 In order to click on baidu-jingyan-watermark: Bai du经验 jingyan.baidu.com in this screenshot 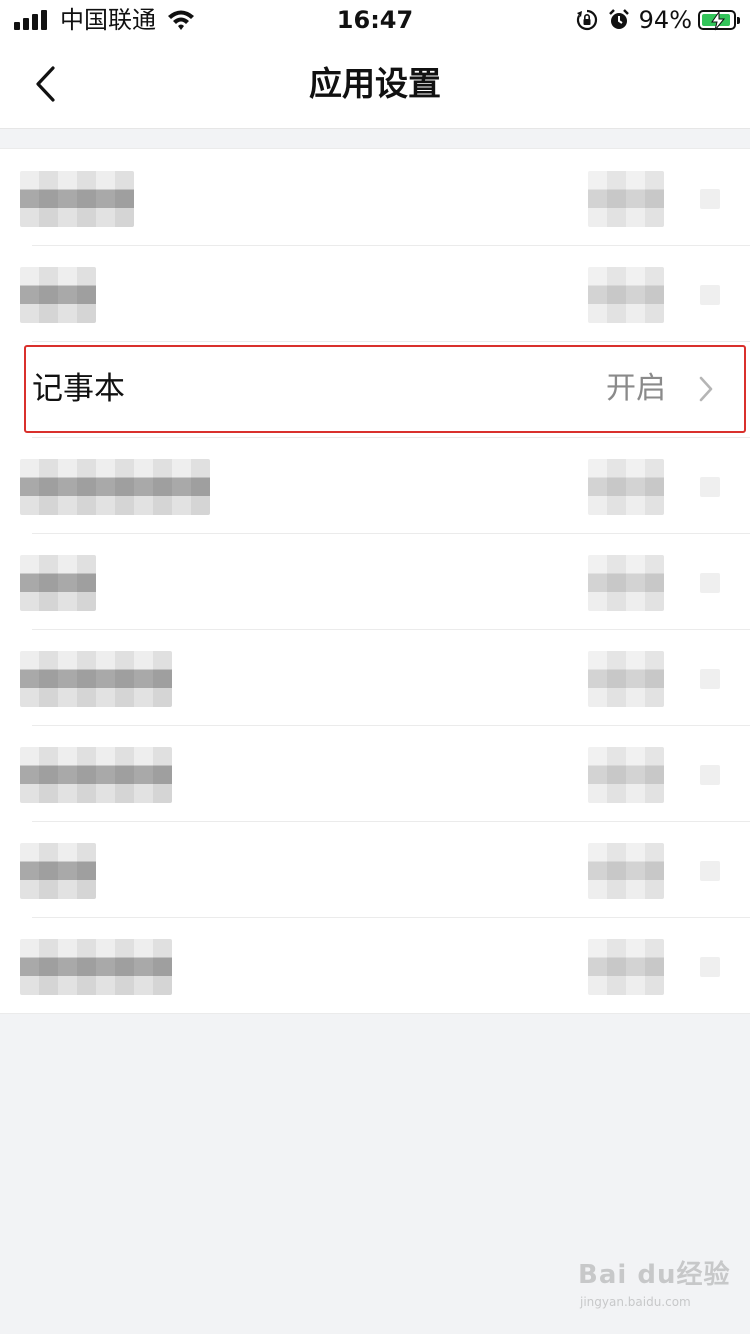, I will do `click(663, 1288)`.